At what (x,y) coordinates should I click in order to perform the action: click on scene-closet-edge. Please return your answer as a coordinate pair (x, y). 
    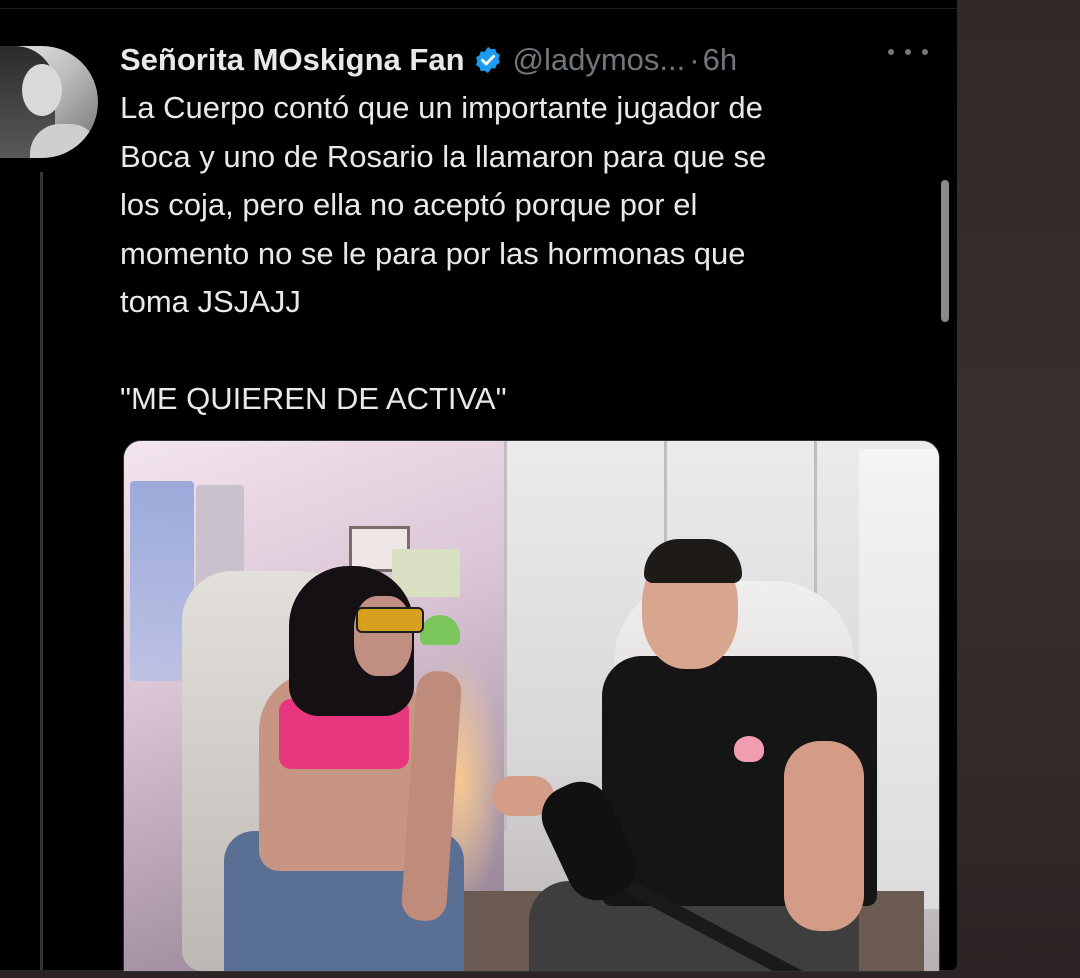
    Looking at the image, I should click on (505, 636).